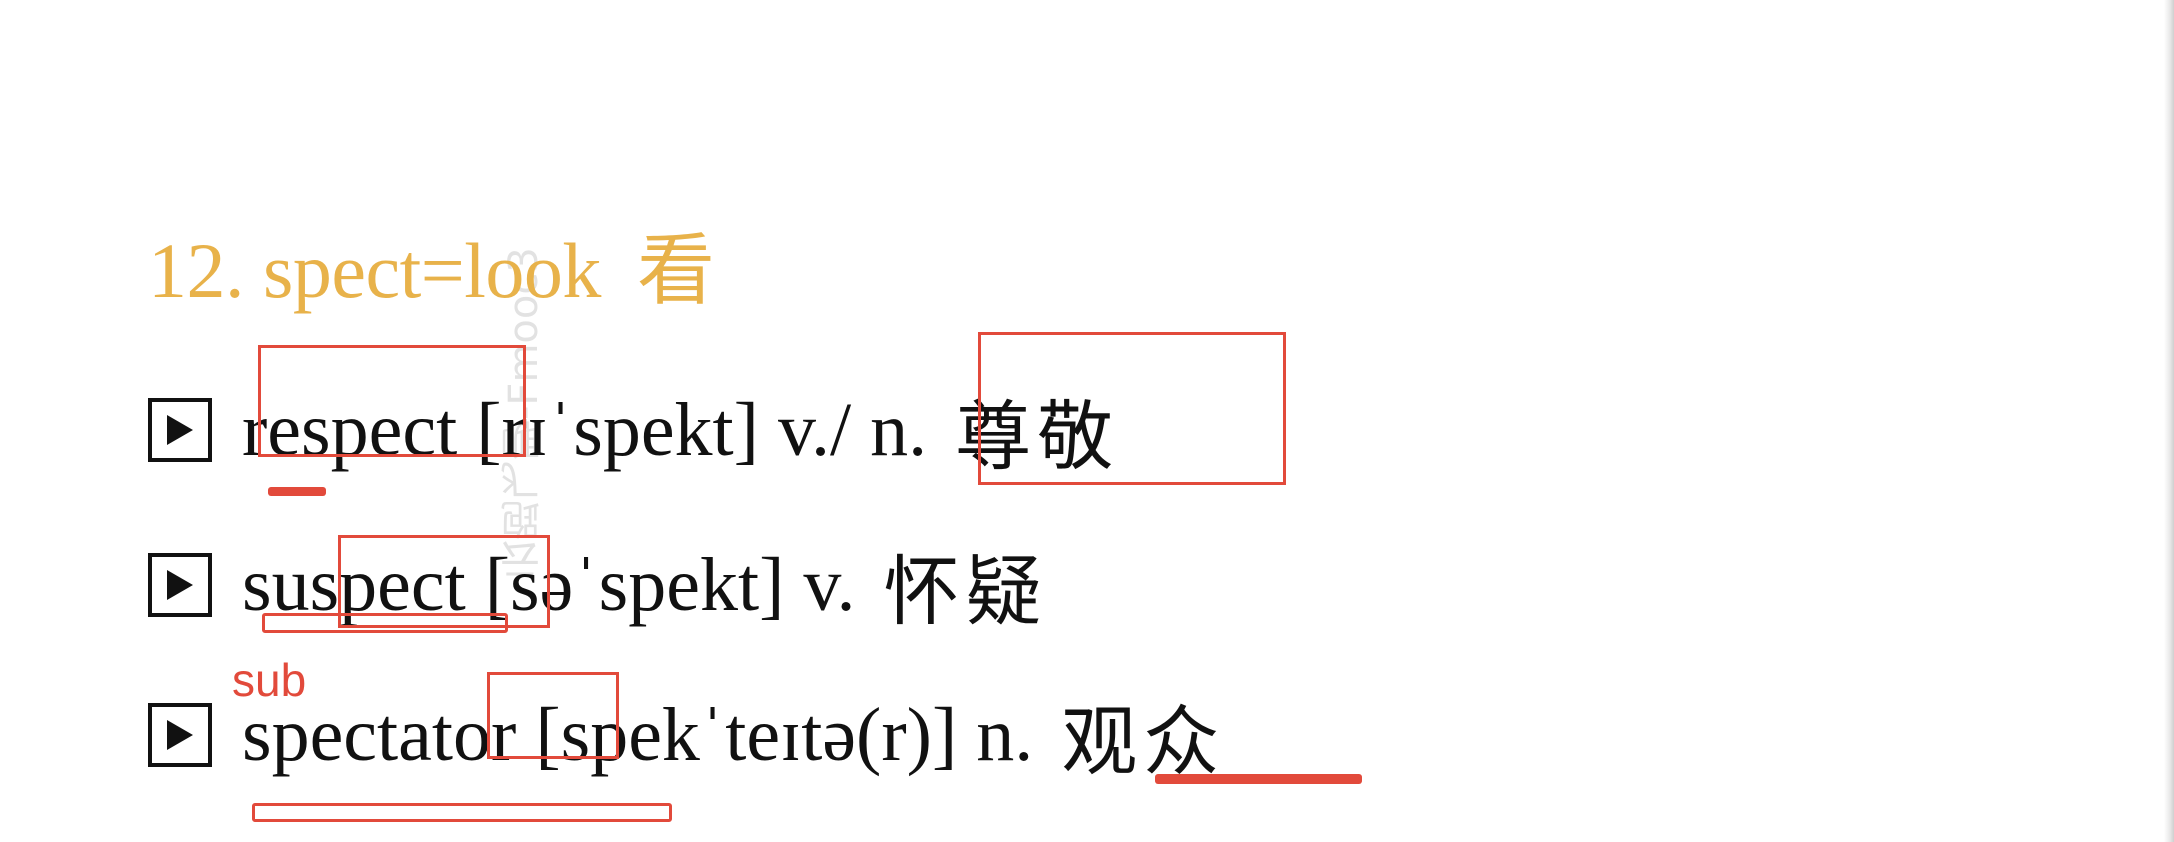 The width and height of the screenshot is (2174, 842). I want to click on vocab-pos: n., so click(1005, 734).